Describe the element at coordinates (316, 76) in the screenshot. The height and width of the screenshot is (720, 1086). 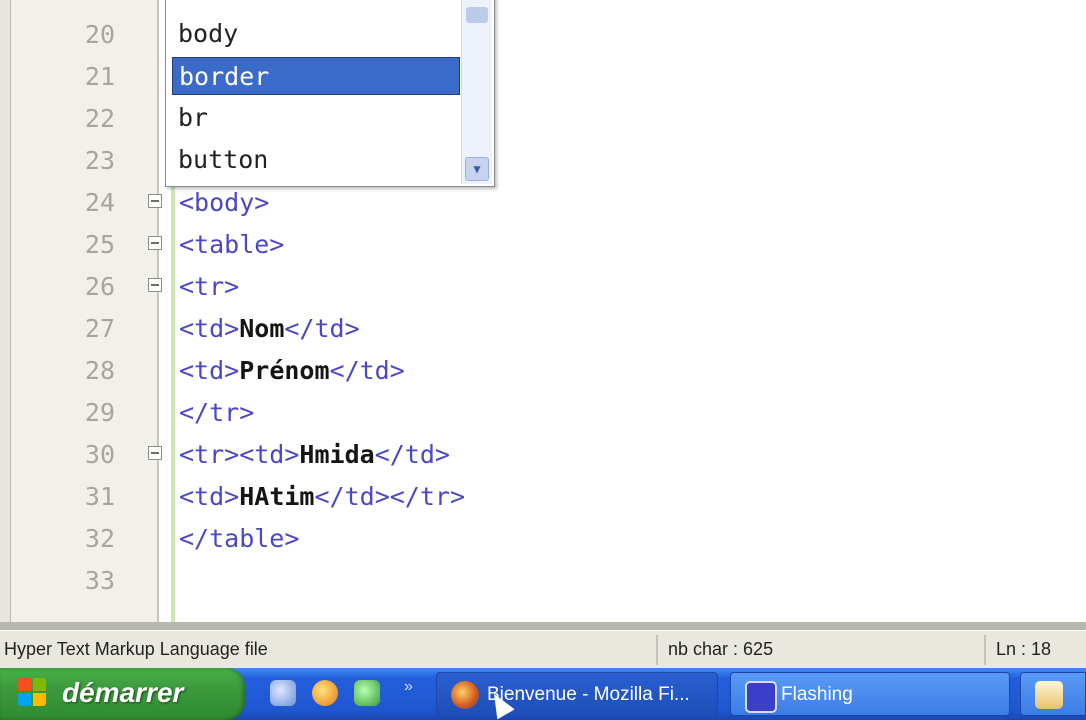
I see `autocomplete-item-selected: border` at that location.